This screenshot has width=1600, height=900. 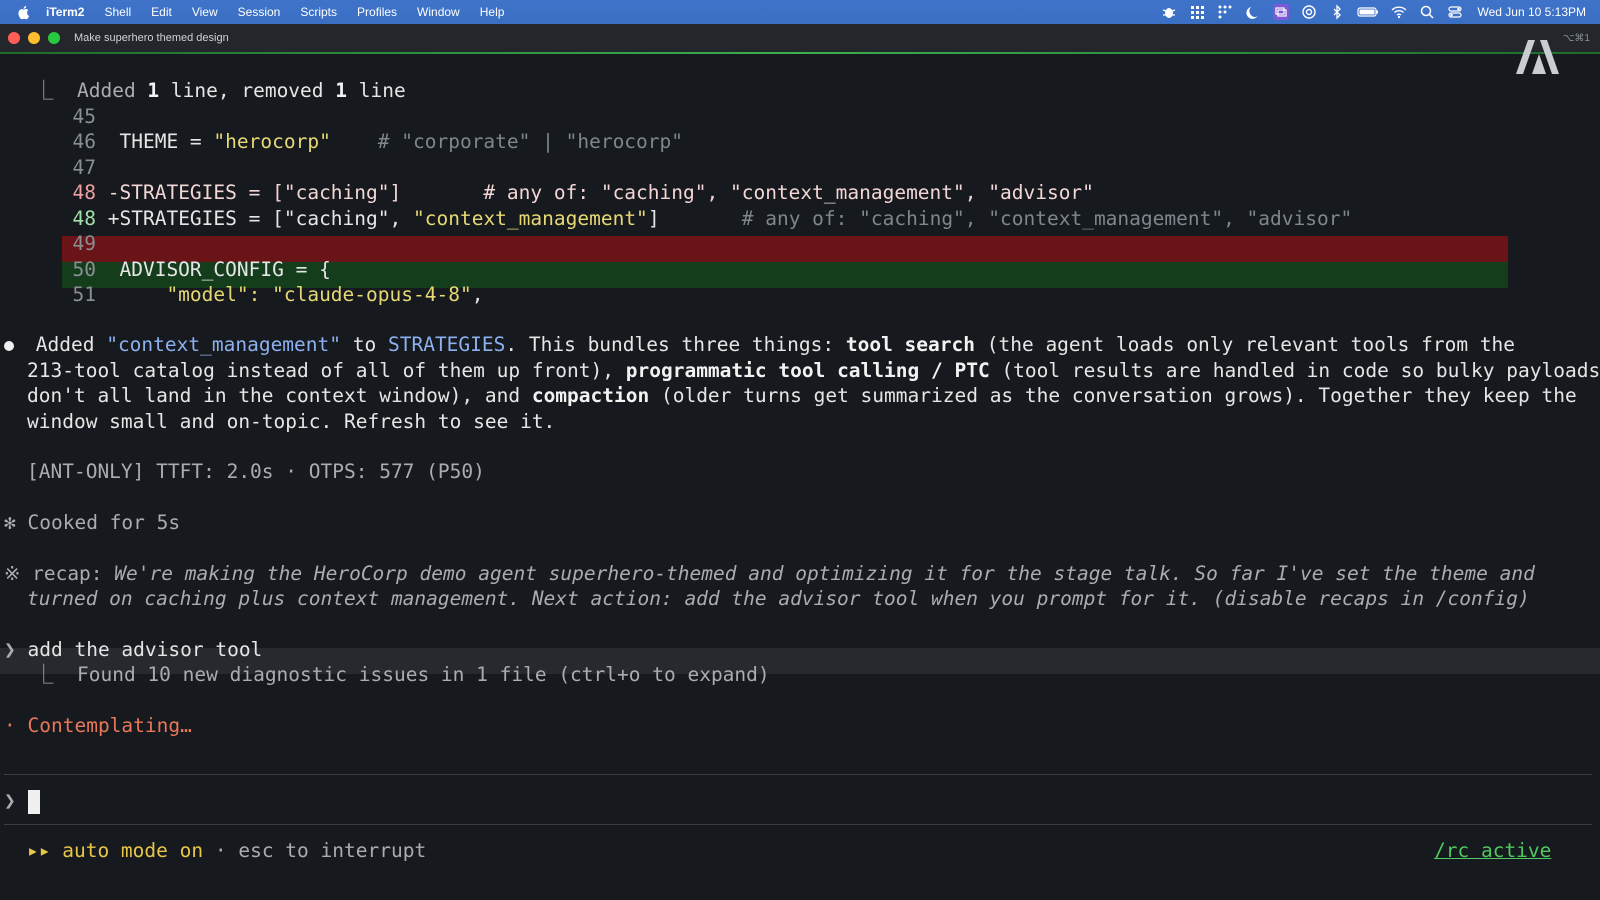 I want to click on menu-edit: Edit, so click(x=161, y=12).